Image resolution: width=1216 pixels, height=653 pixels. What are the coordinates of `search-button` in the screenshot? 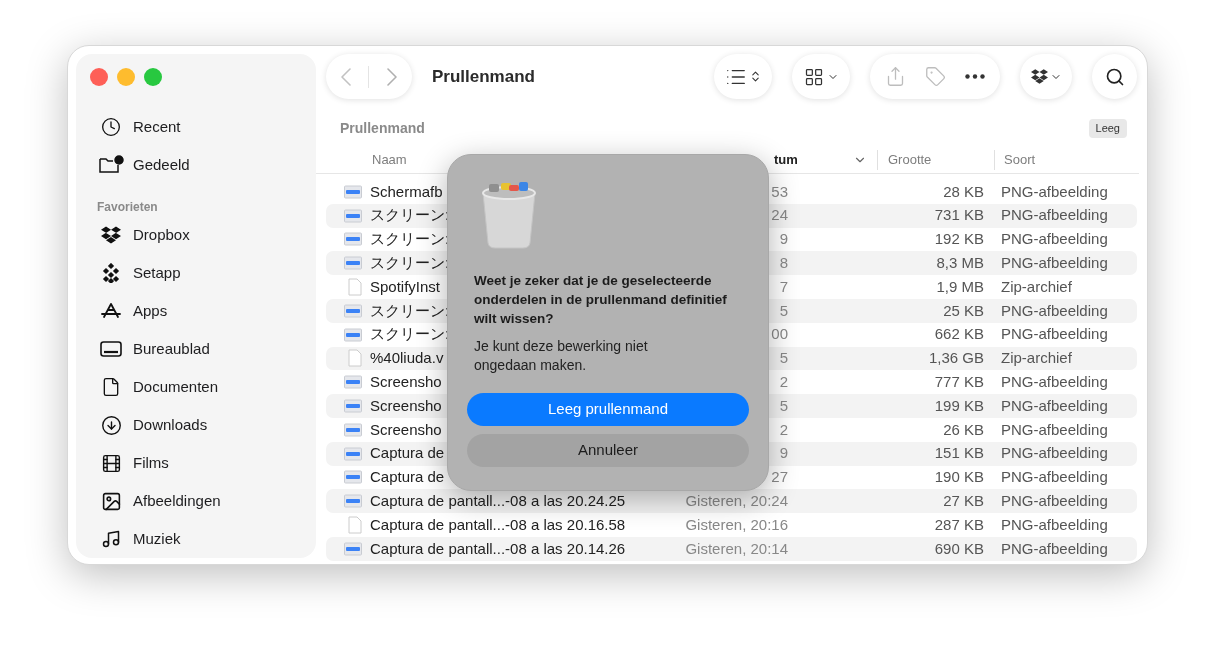 It's located at (1114, 76).